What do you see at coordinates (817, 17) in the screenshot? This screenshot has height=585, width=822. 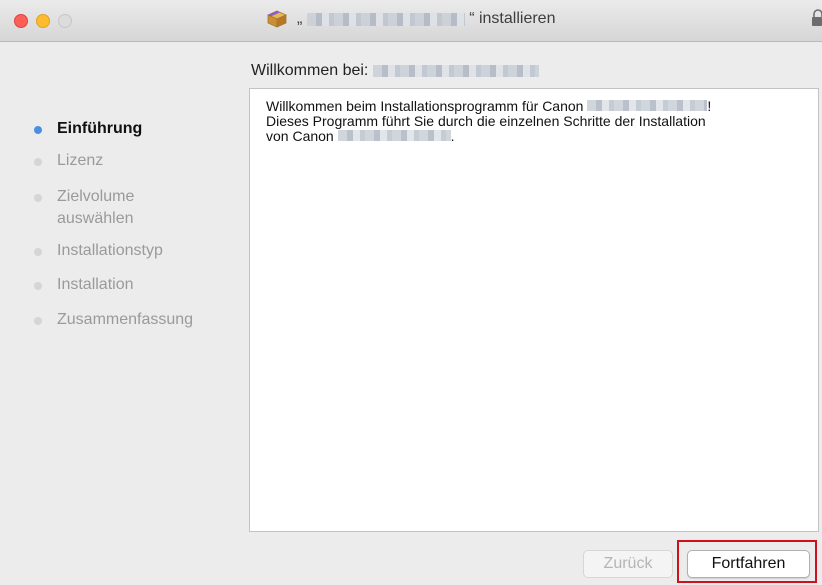 I see `lock-icon` at bounding box center [817, 17].